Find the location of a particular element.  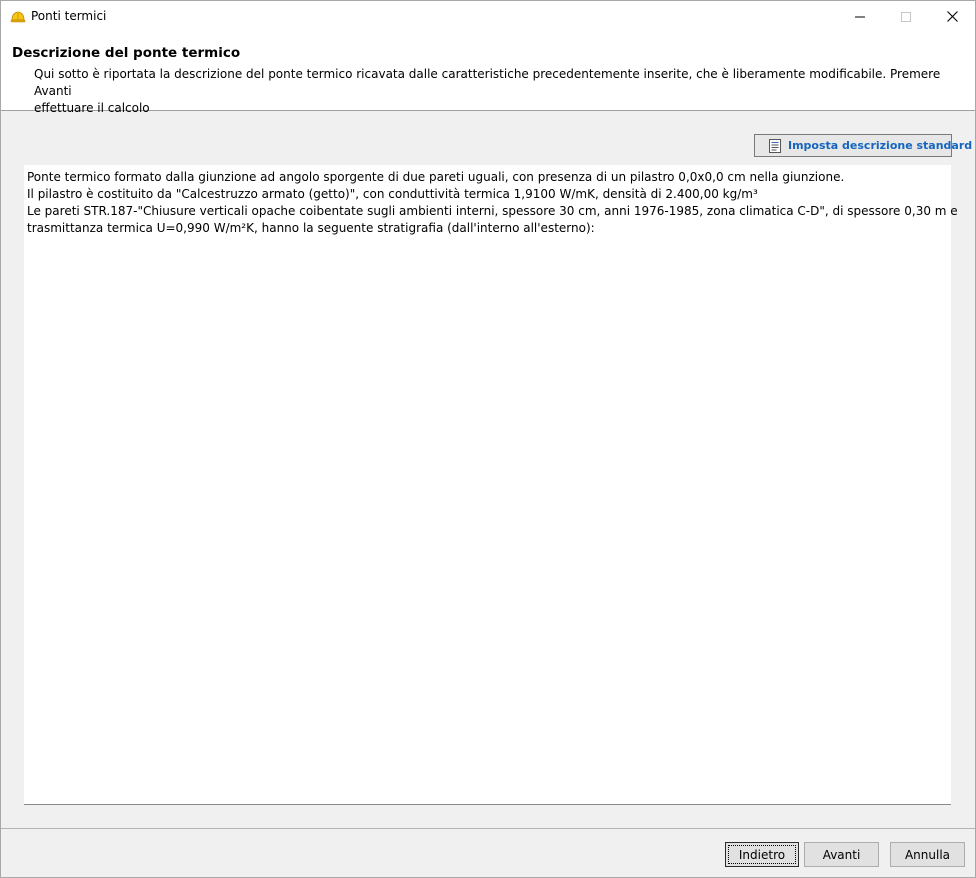

maximize-button is located at coordinates (906, 16).